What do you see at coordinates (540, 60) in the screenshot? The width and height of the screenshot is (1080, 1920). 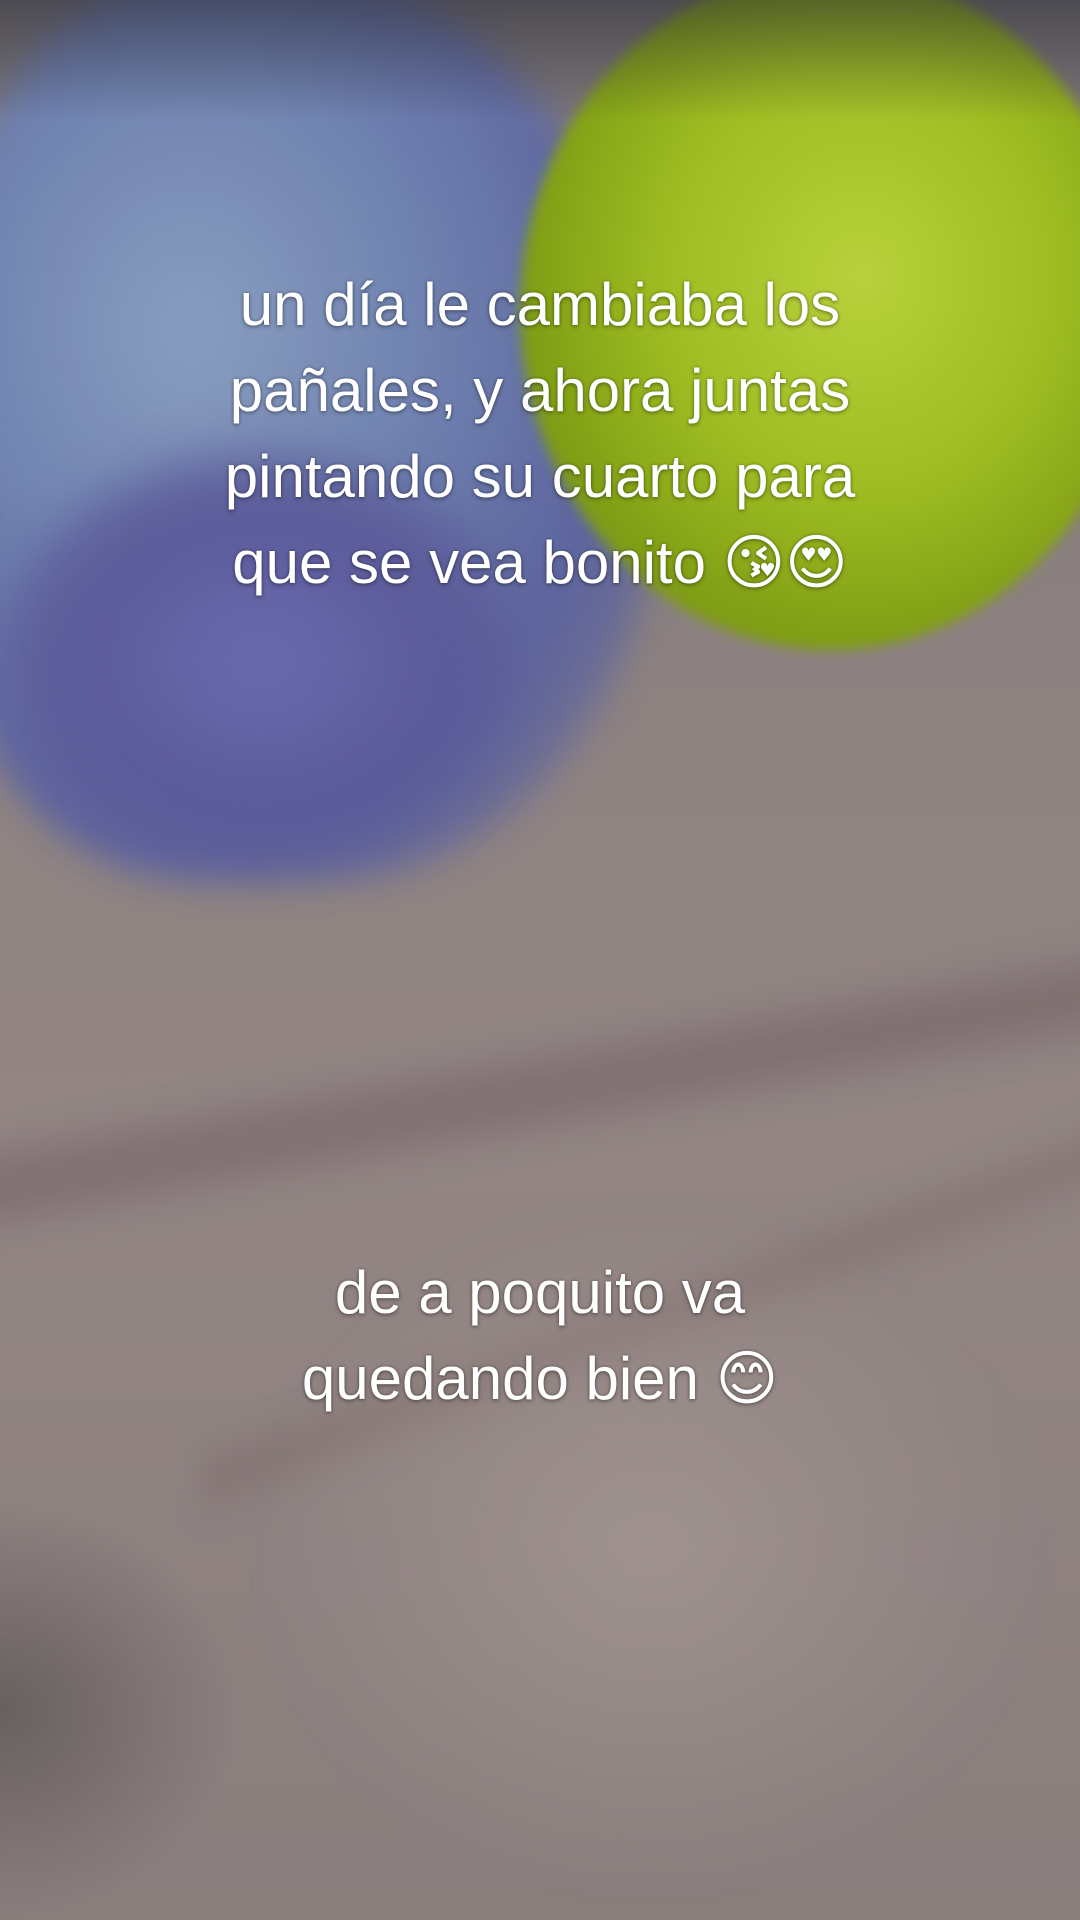 I see `top-shadow` at bounding box center [540, 60].